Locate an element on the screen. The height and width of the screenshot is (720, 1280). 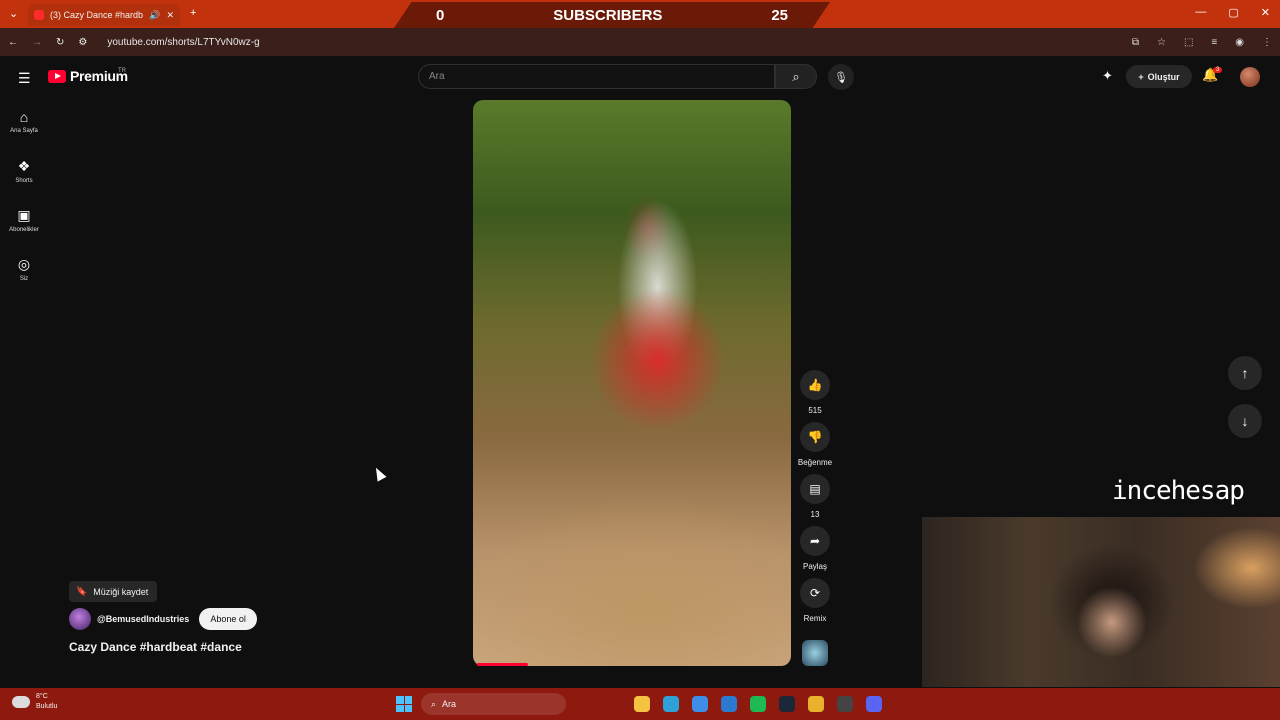
you-icon: ◎ is located at coordinates (24, 264).